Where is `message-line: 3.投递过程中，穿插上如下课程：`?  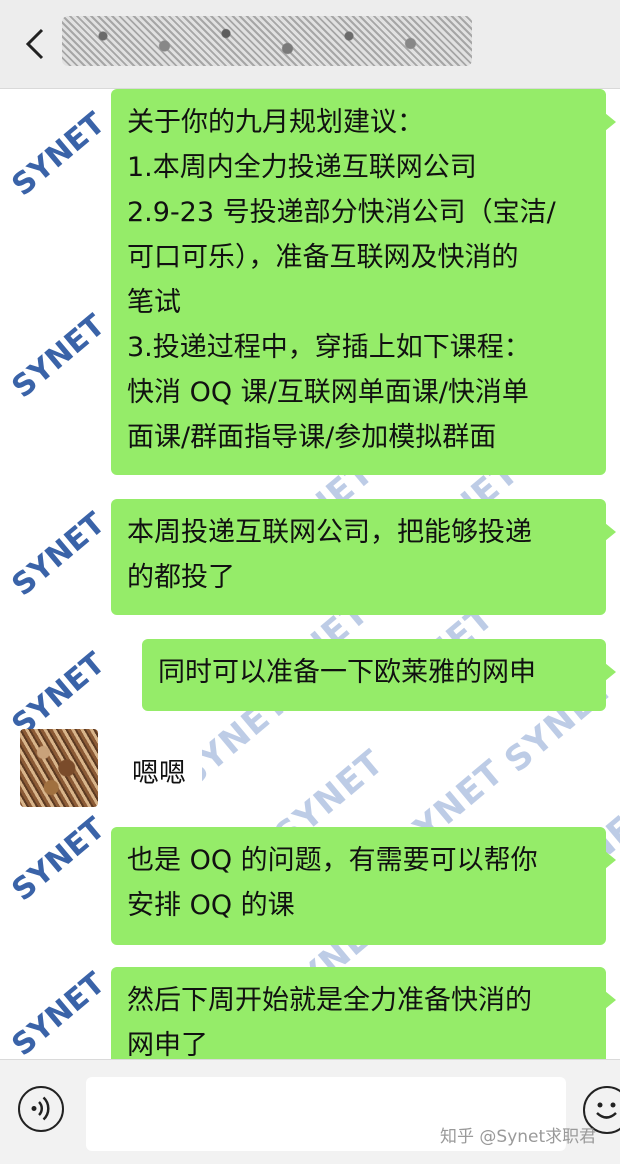
message-line: 3.投递过程中，穿插上如下课程： is located at coordinates (329, 347).